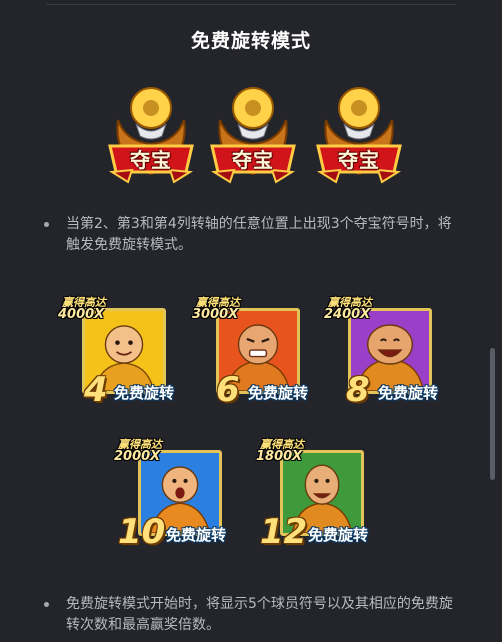 This screenshot has width=502, height=642. What do you see at coordinates (492, 414) in the screenshot?
I see `scrollbar-thumb` at bounding box center [492, 414].